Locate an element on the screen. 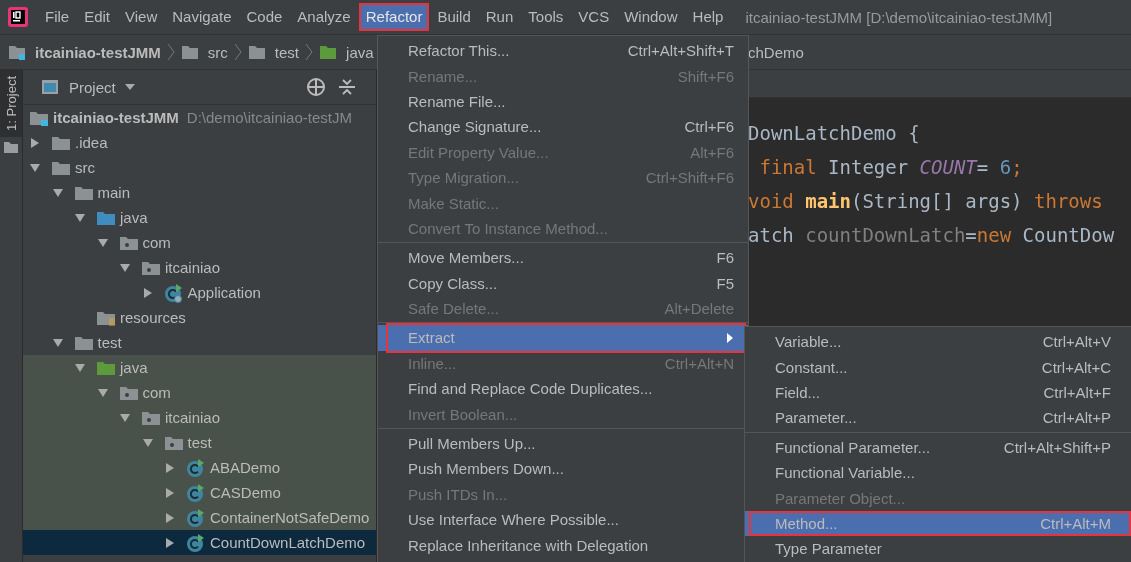 This screenshot has width=1131, height=562. menu-item: Field... Ctrl+Alt+F is located at coordinates (938, 392).